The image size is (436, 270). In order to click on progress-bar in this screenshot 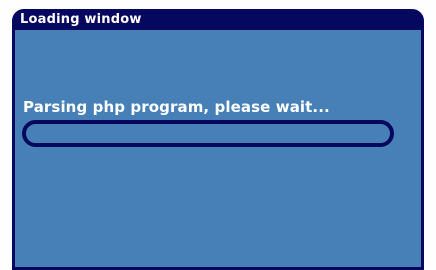, I will do `click(208, 133)`.